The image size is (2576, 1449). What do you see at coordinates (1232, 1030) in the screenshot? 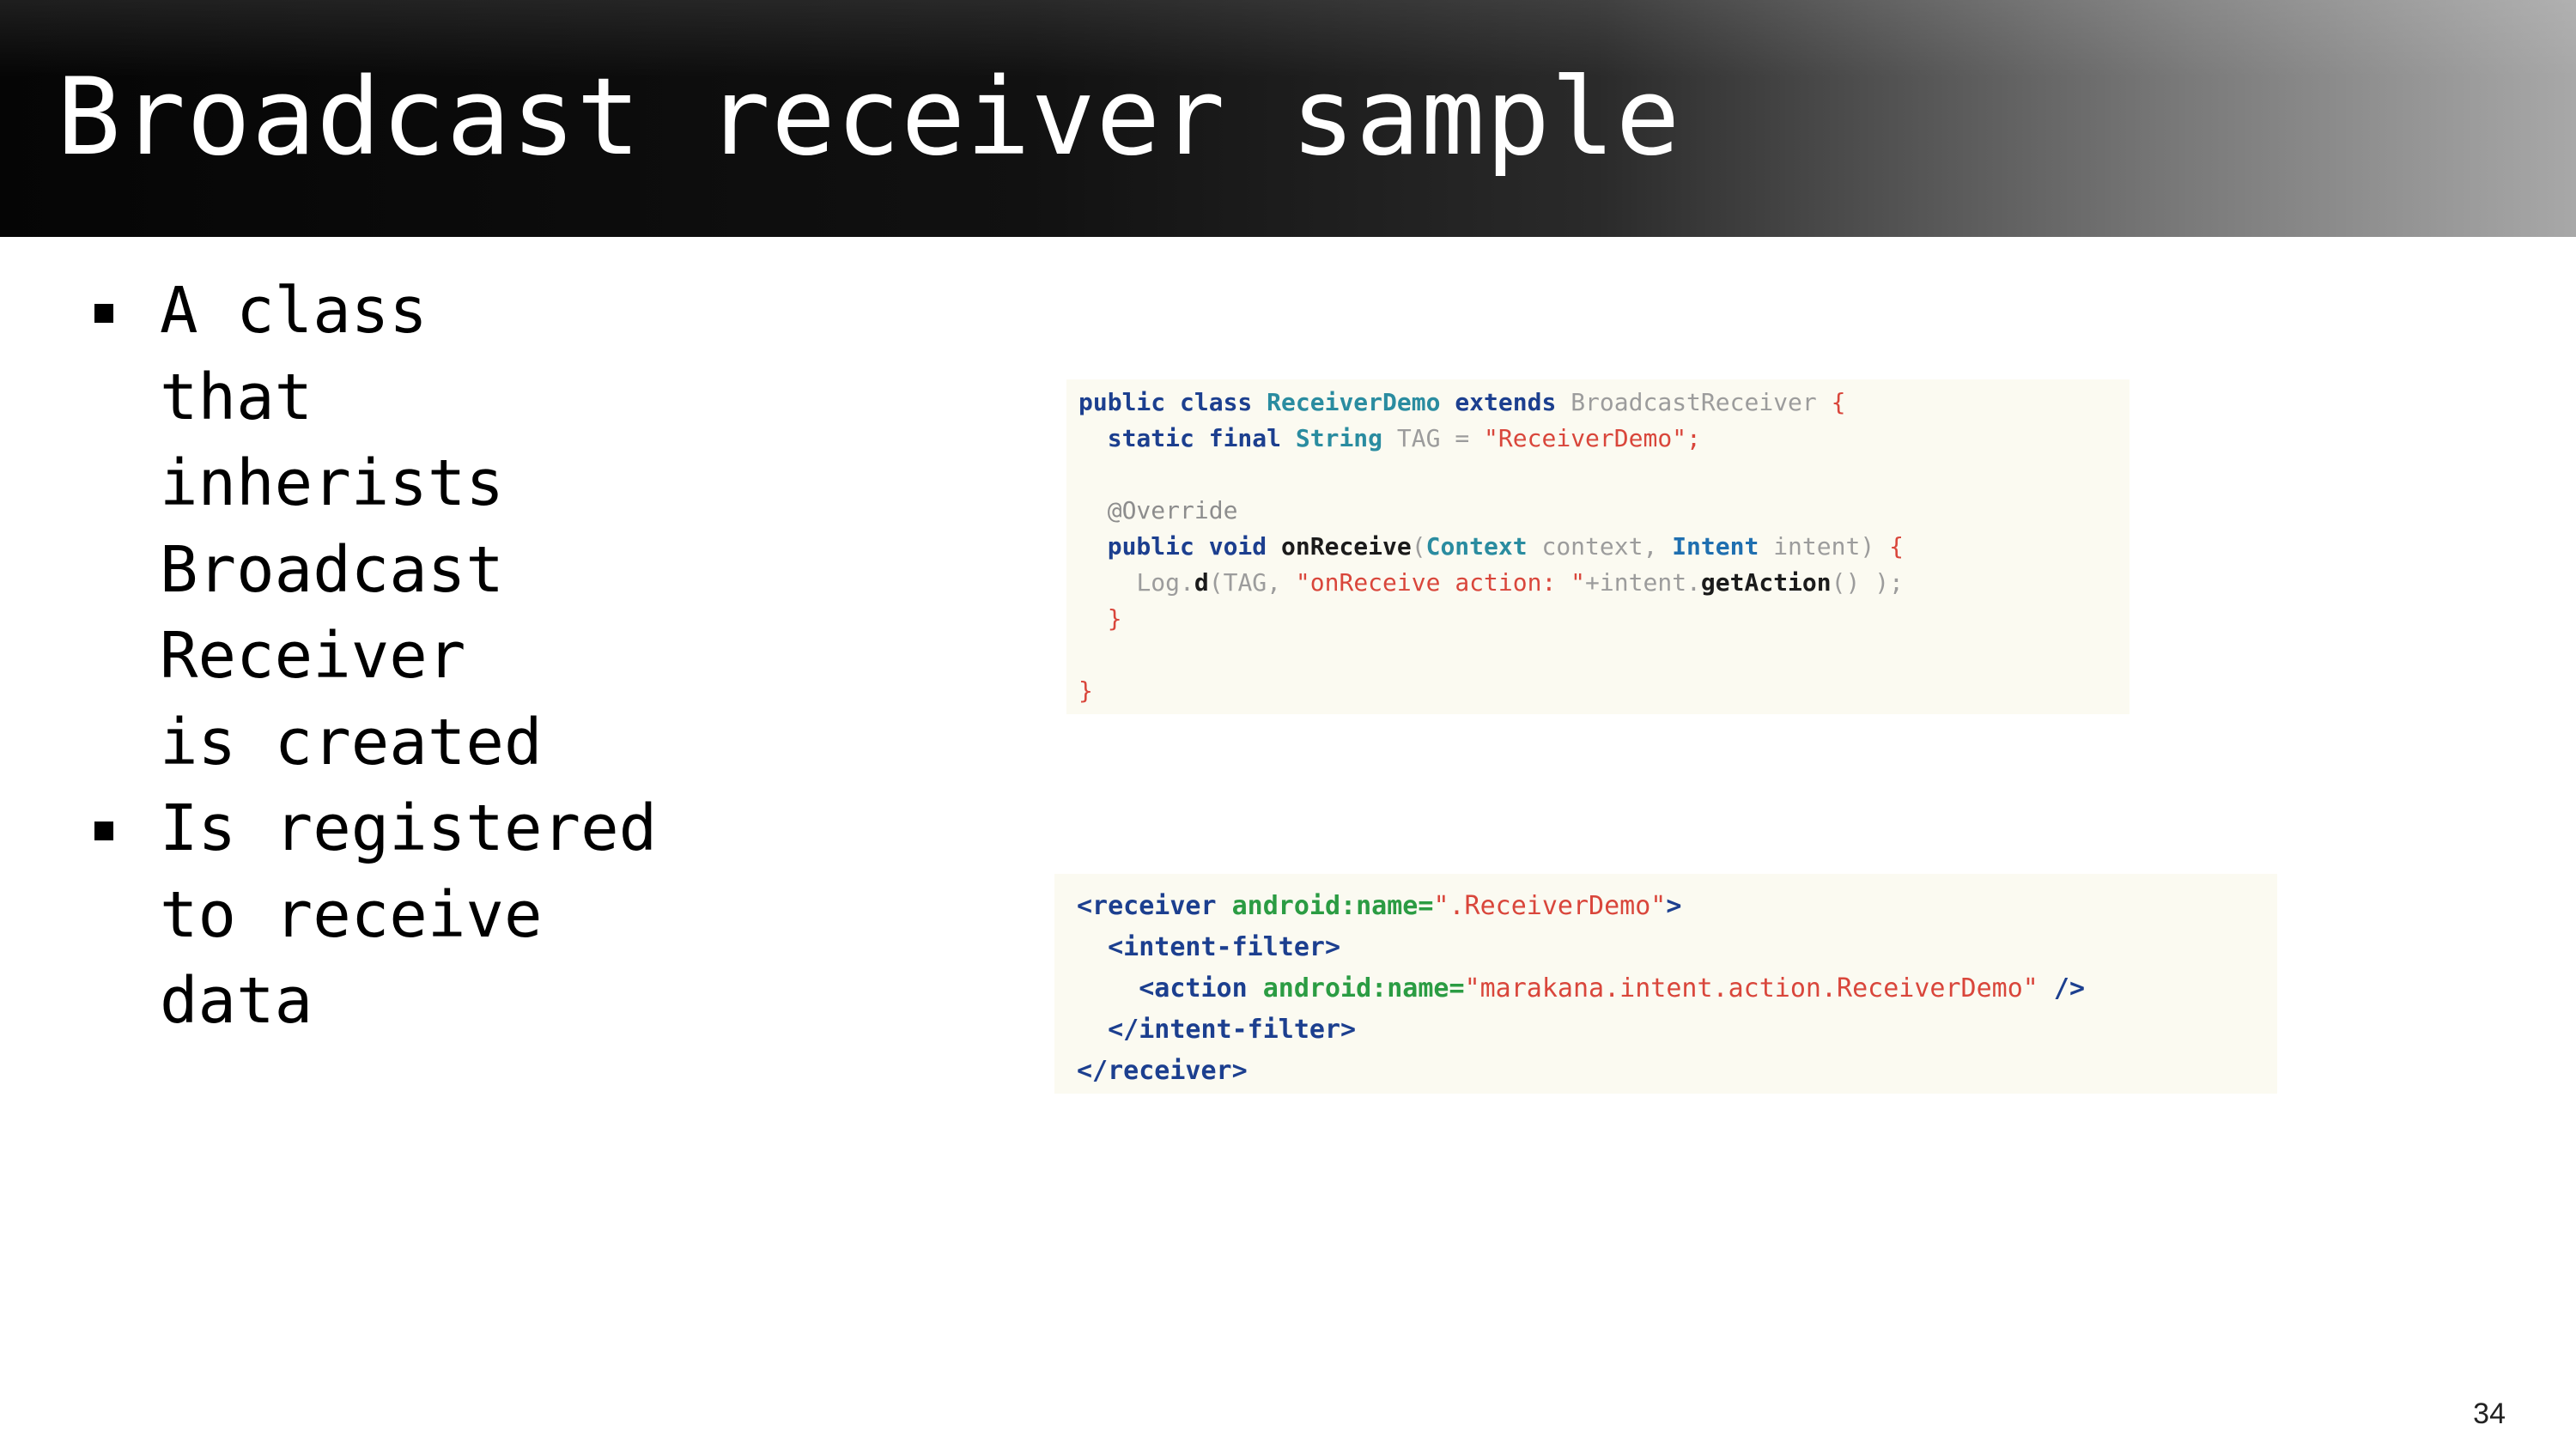
I see `code-token: </intent-filter>` at bounding box center [1232, 1030].